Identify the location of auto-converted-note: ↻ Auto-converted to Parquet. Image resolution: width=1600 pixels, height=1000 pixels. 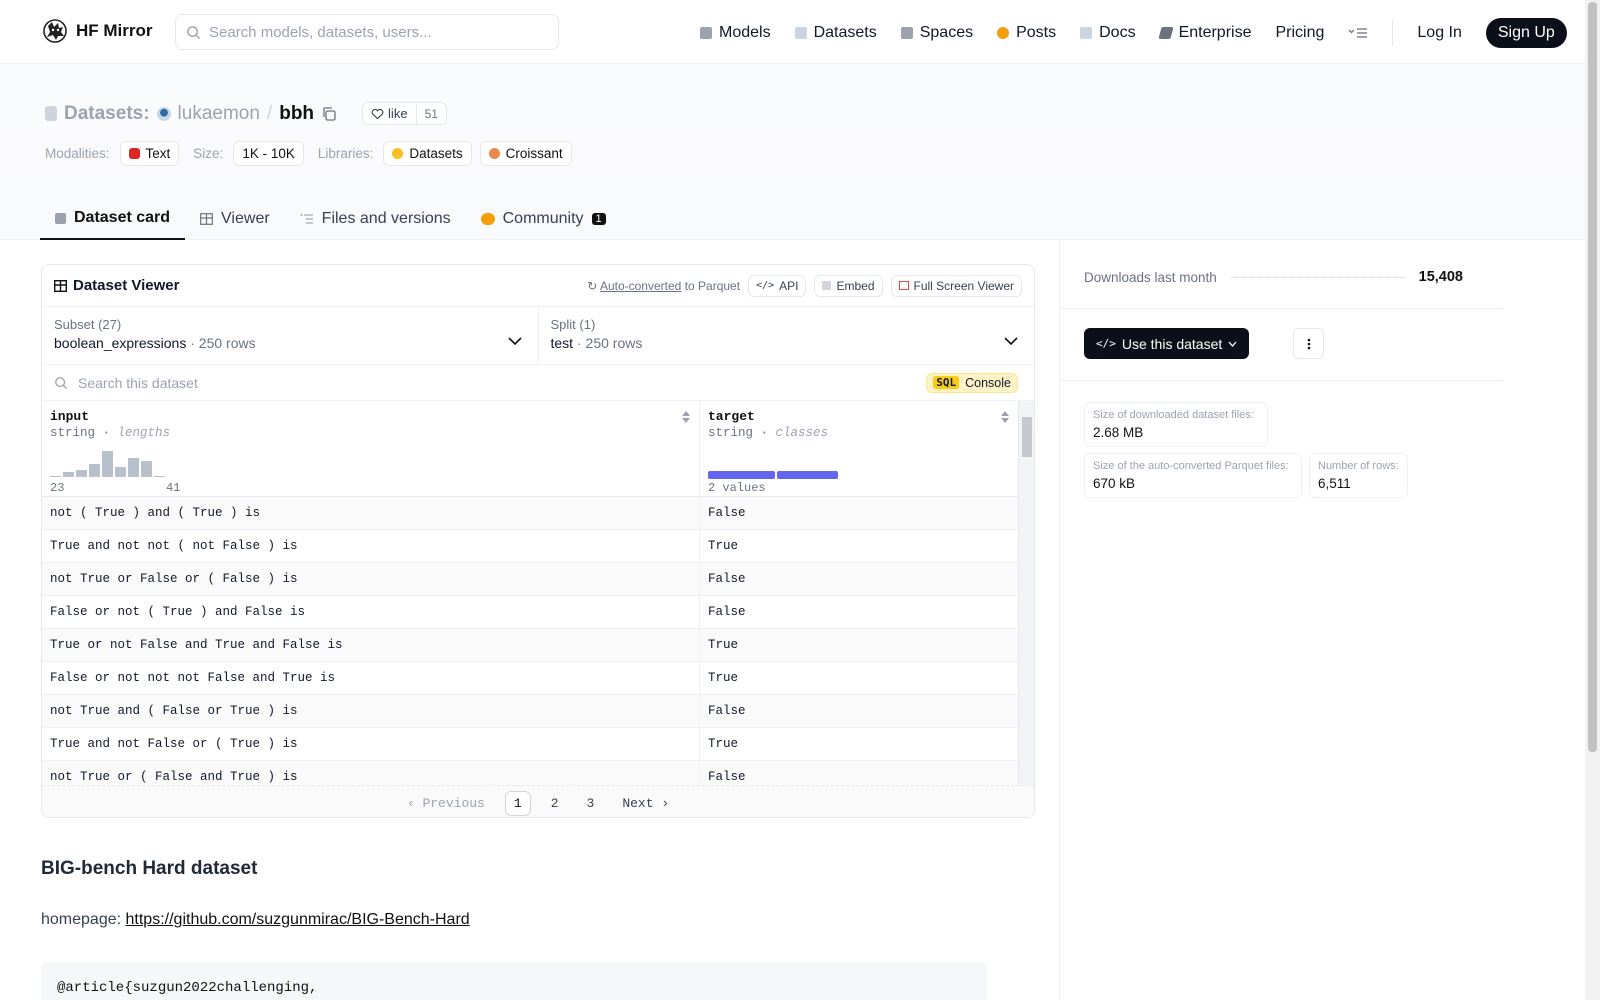
(663, 286).